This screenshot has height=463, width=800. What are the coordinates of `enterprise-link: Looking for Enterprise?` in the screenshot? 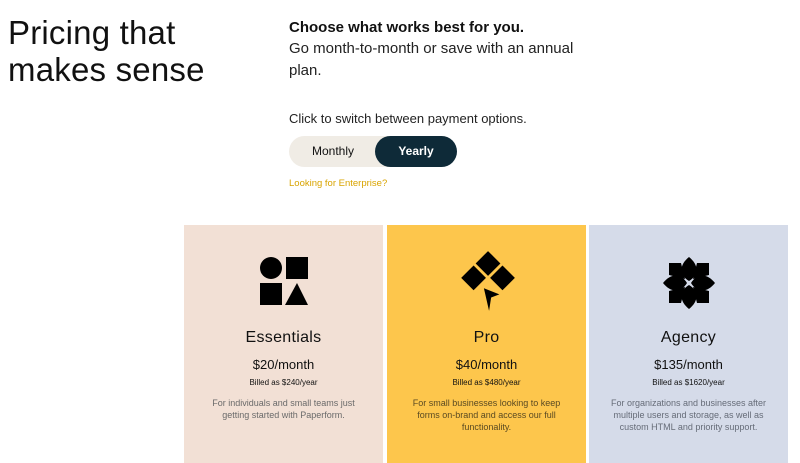 It's located at (338, 183).